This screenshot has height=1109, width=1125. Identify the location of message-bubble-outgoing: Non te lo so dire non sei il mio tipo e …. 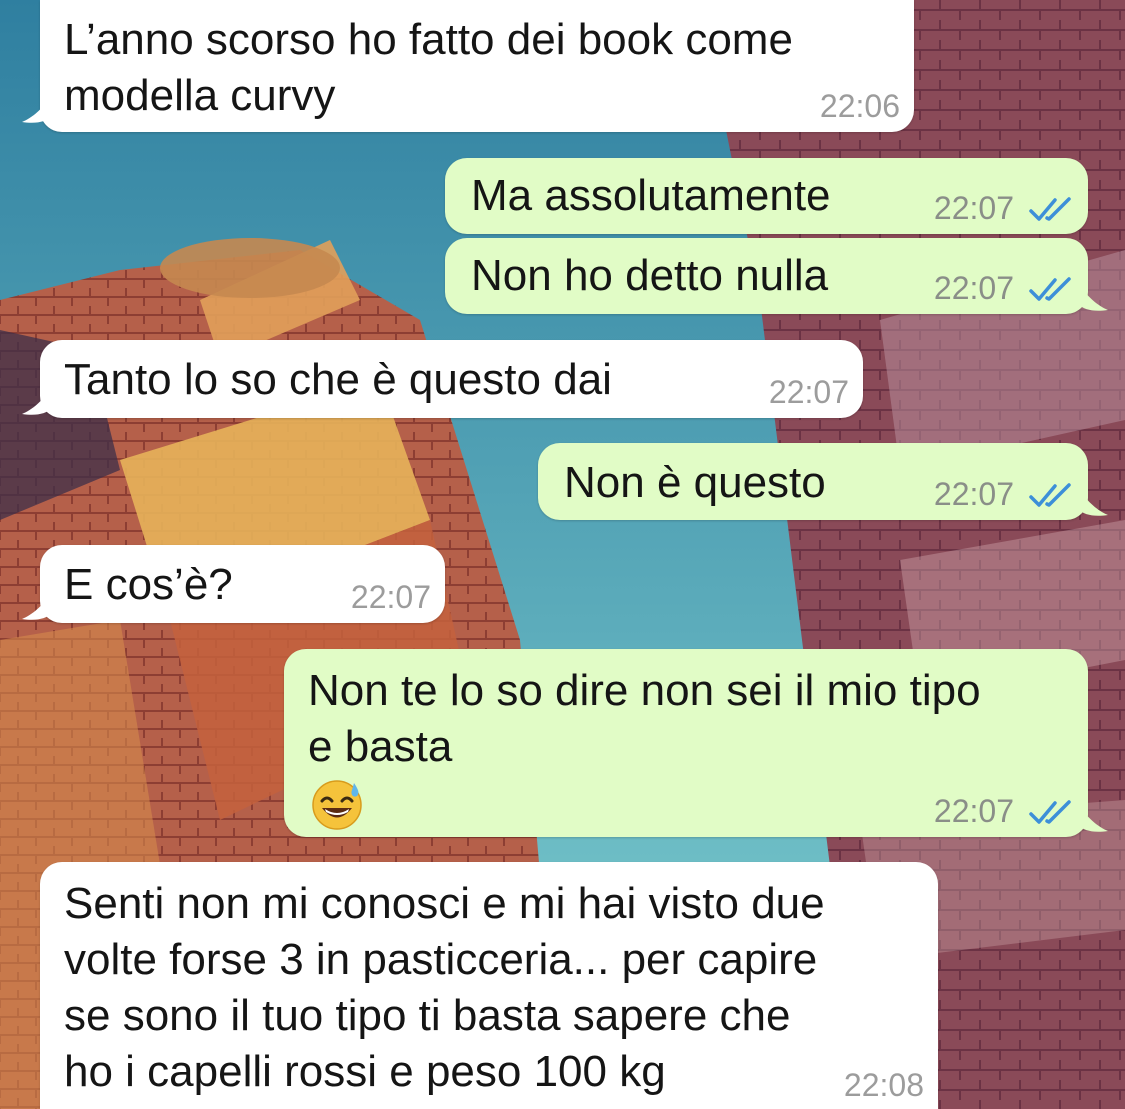
(696, 743).